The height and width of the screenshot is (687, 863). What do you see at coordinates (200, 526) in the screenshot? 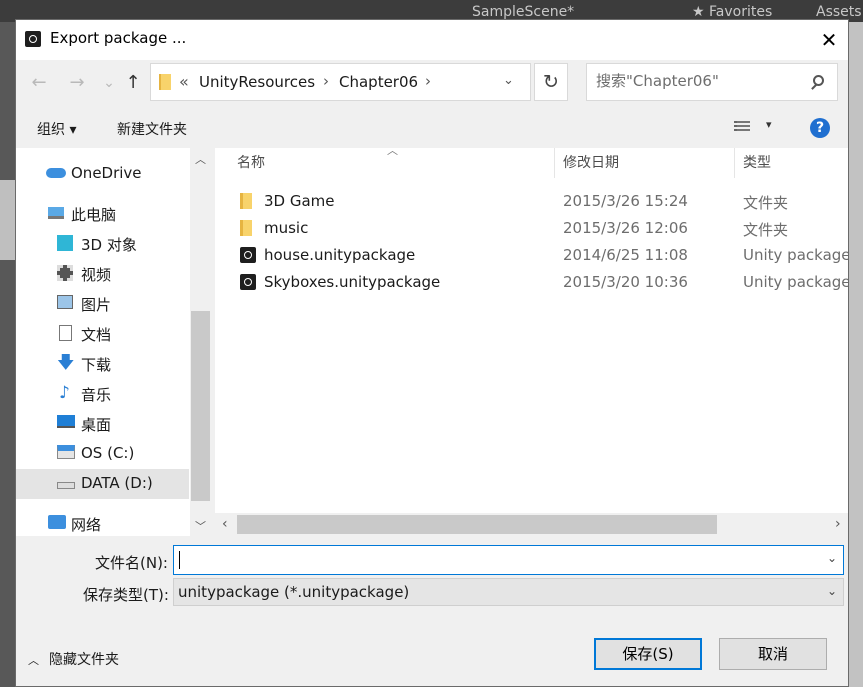
I see `scroll-down-arrow: ﹀` at bounding box center [200, 526].